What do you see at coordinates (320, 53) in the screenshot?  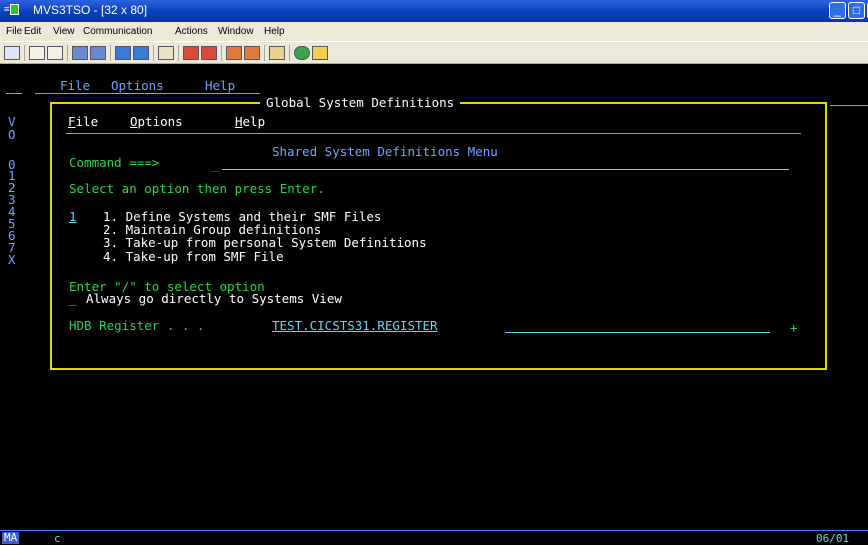 I see `customize-icon` at bounding box center [320, 53].